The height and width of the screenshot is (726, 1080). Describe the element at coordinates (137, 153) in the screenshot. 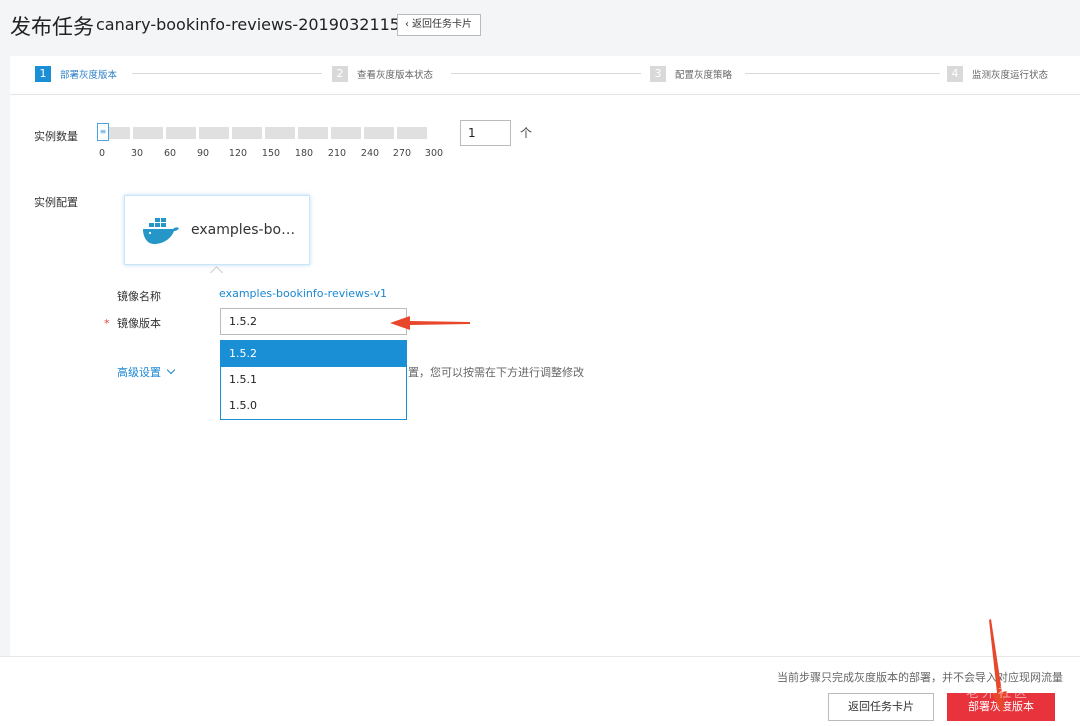

I see `slider-tick: 30` at that location.